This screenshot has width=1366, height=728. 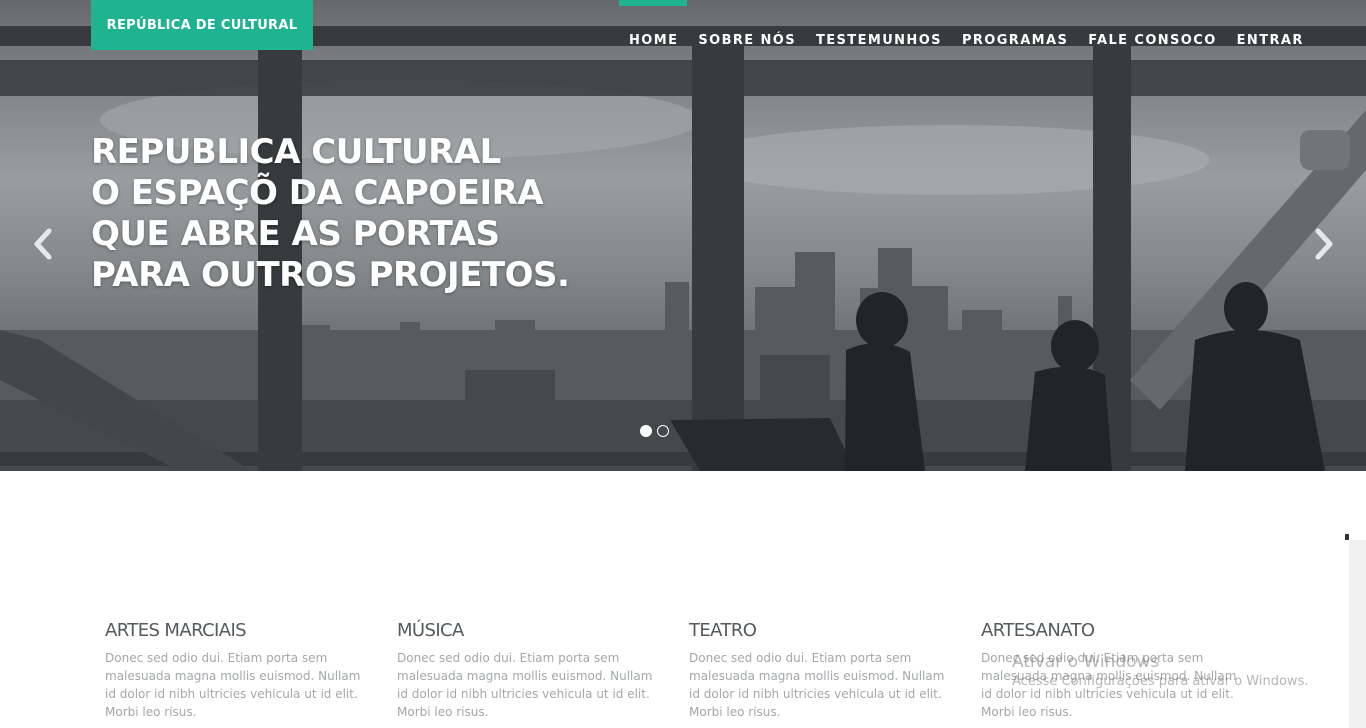 What do you see at coordinates (1152, 30) in the screenshot?
I see `nav-item-fale-consoco: FALE CONSOCO` at bounding box center [1152, 30].